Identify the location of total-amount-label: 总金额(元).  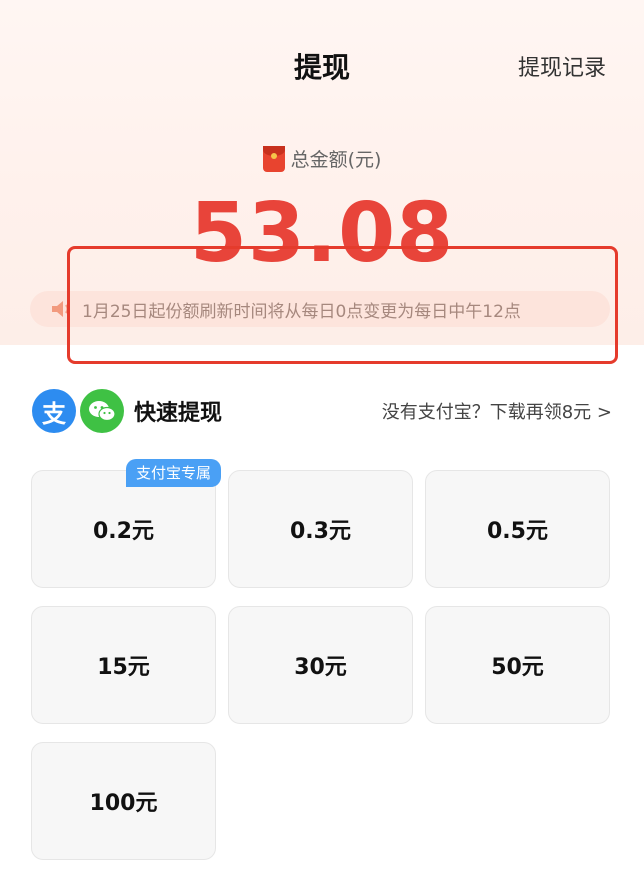
(336, 160).